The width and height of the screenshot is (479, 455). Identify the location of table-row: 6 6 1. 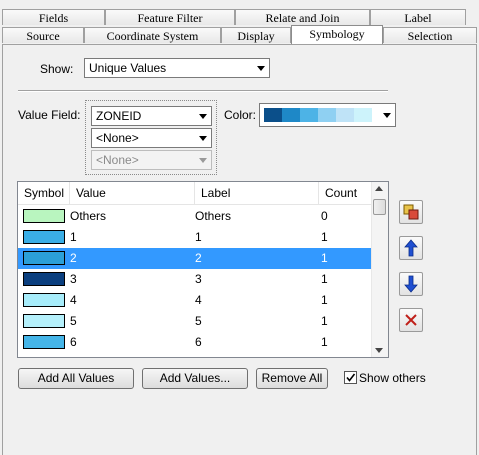
(195, 342).